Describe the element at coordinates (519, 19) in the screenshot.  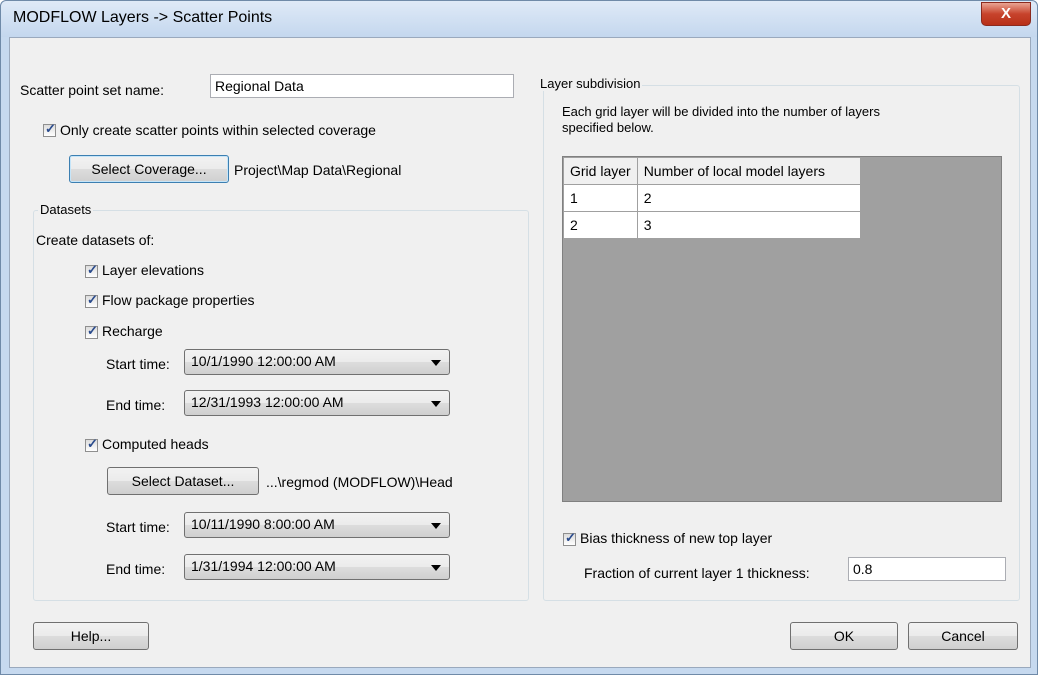
I see `title-bar: MODFLOW Layers -> Scatter Points X` at that location.